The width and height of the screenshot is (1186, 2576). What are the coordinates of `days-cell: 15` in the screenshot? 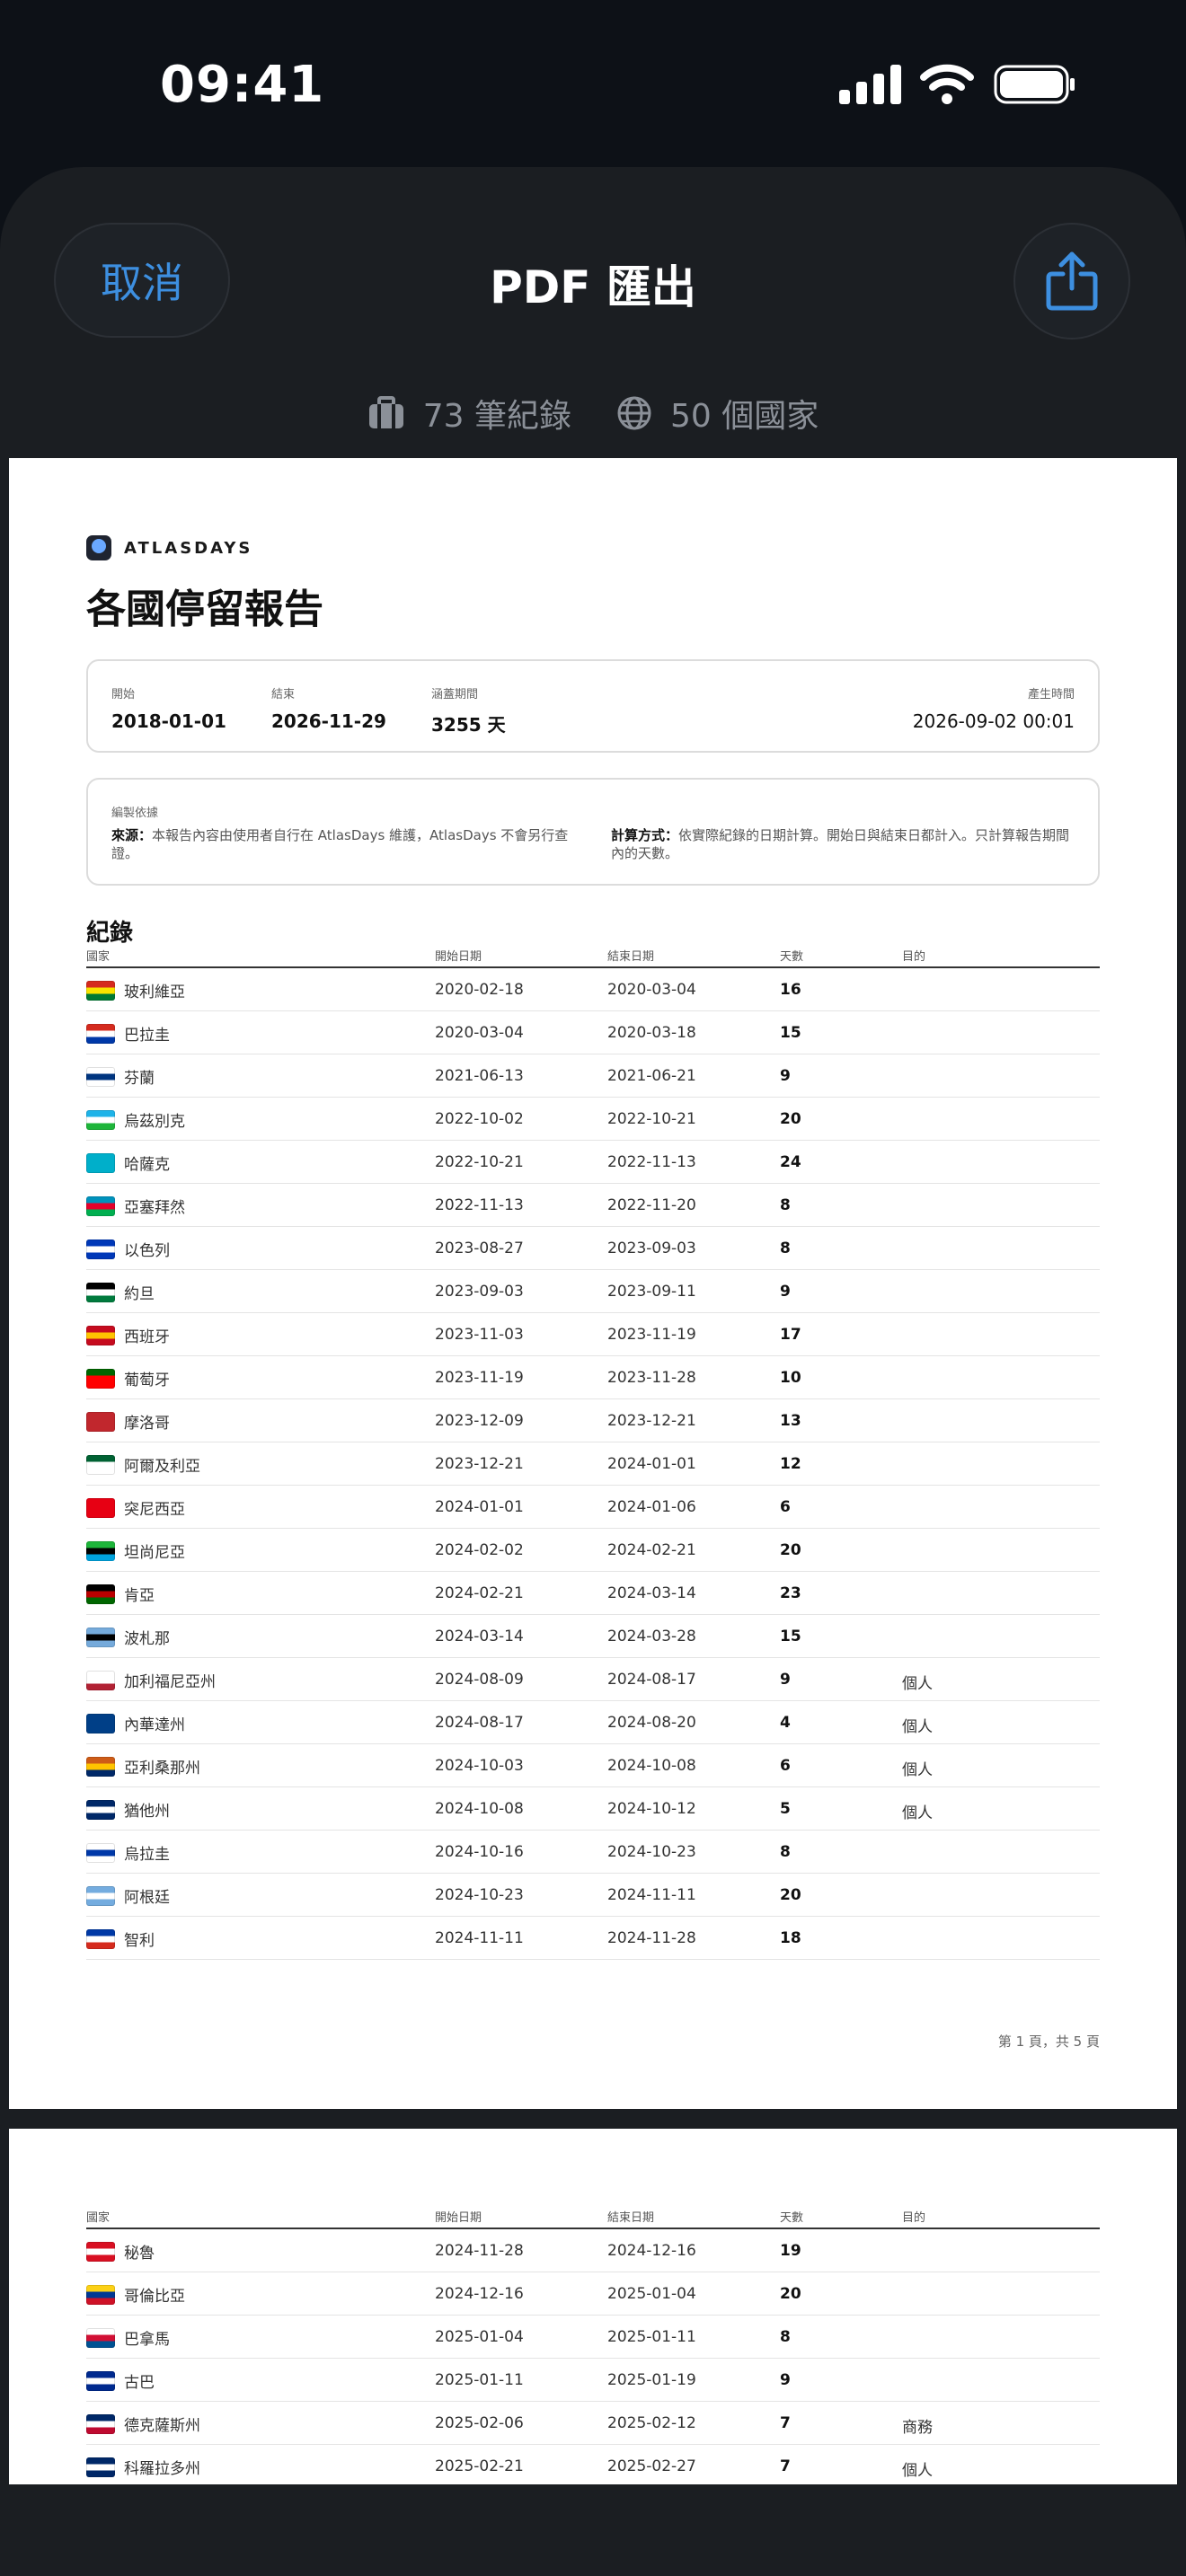 It's located at (790, 1636).